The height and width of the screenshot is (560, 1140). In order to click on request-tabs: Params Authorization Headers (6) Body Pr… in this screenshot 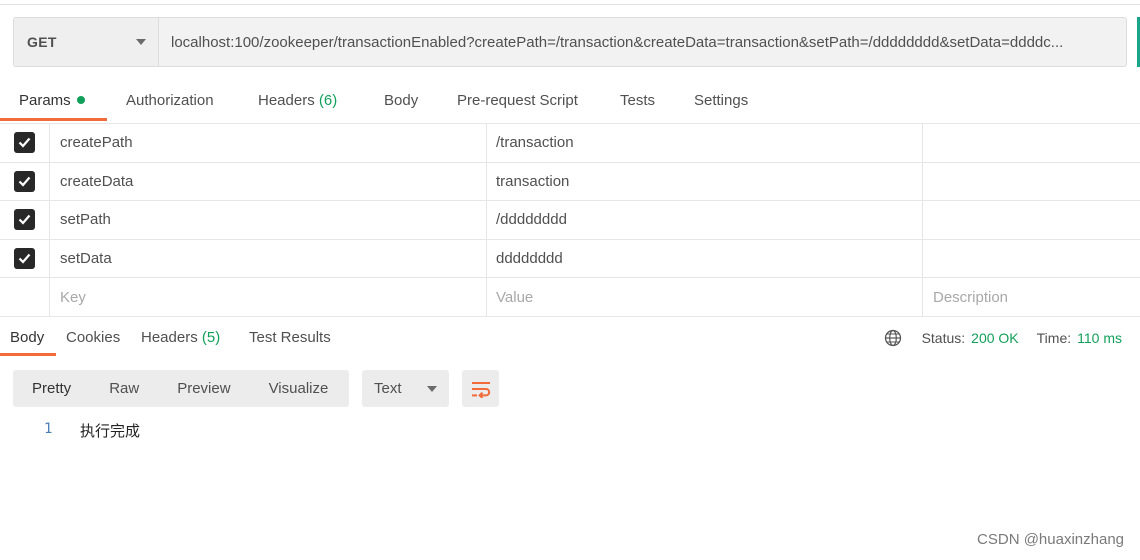, I will do `click(570, 102)`.